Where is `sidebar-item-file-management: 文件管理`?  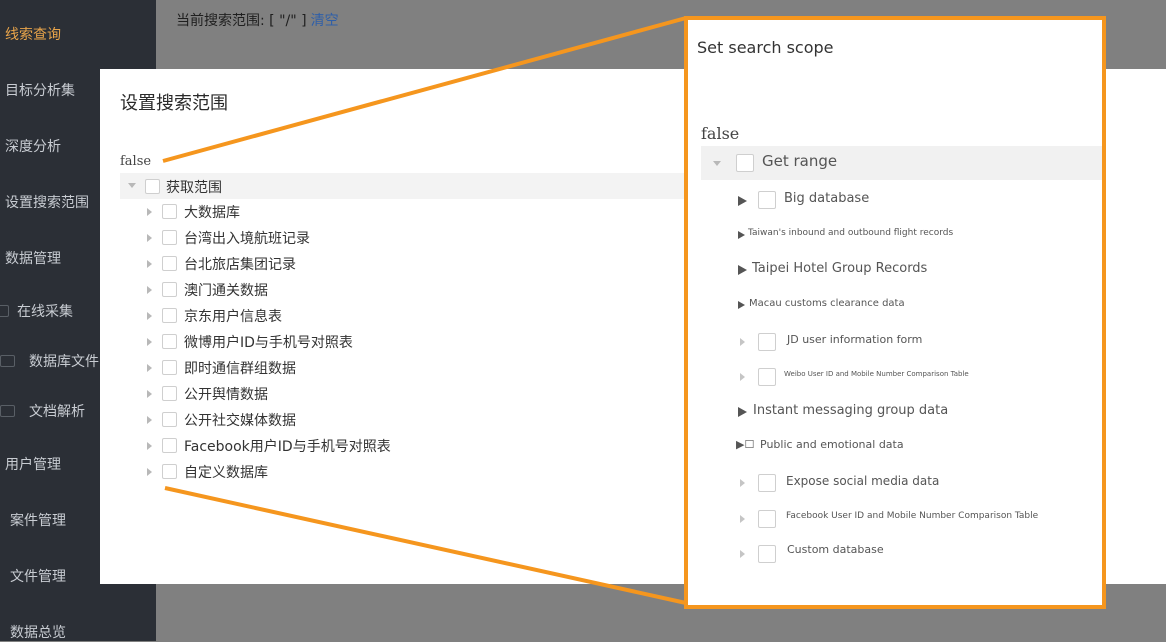
sidebar-item-file-management: 文件管理 is located at coordinates (38, 576).